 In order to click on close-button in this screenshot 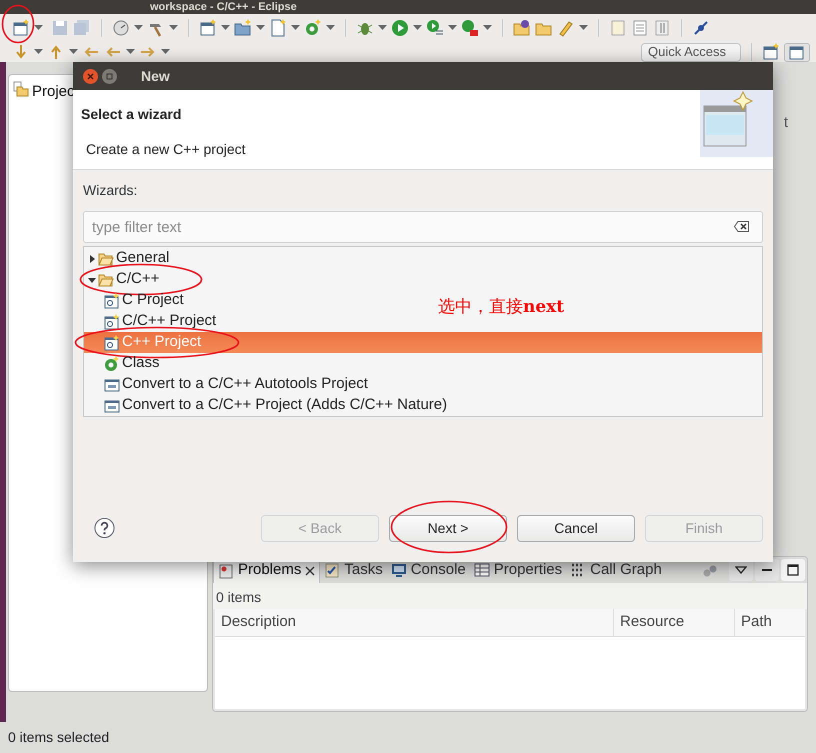, I will do `click(90, 76)`.